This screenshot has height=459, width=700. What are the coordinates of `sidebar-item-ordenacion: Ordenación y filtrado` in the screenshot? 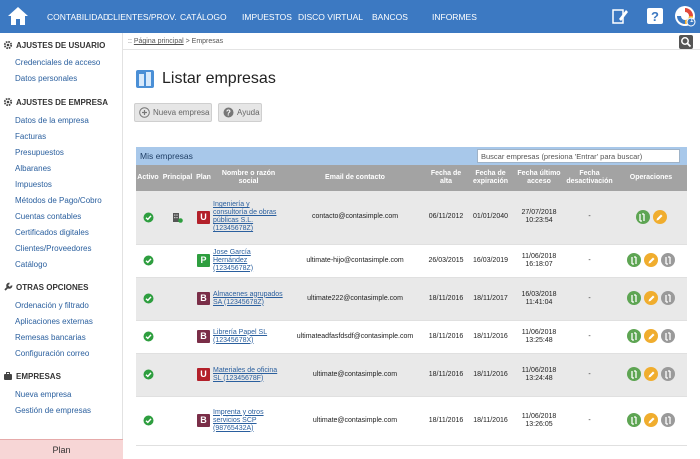 It's located at (52, 305).